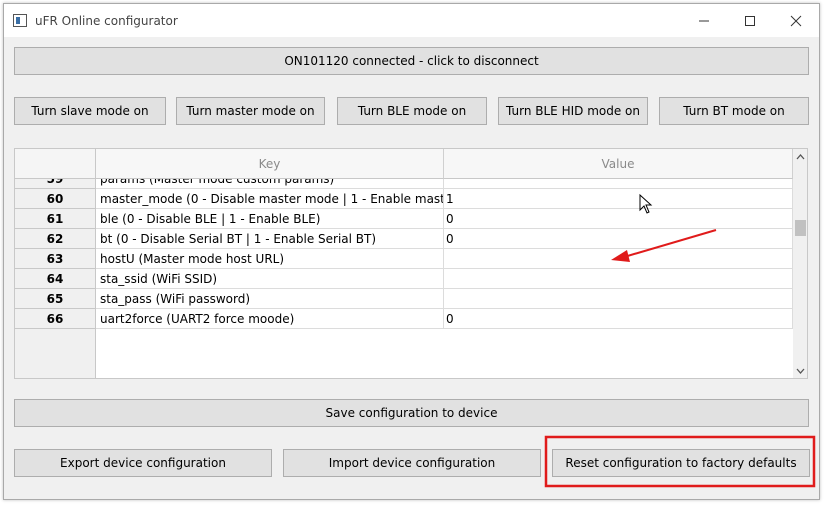 The height and width of the screenshot is (506, 824). Describe the element at coordinates (55, 164) in the screenshot. I see `table-corner` at that location.